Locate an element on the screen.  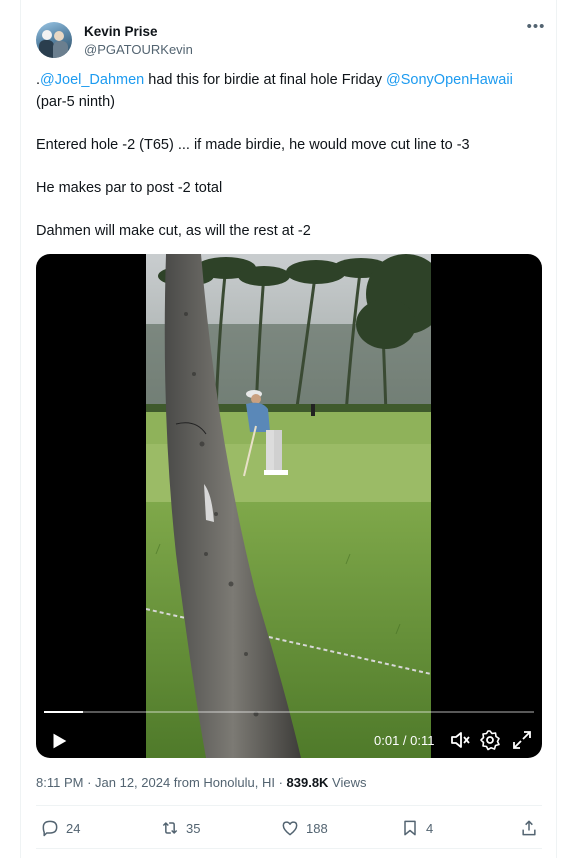
author-handle: @PGATOURKevin is located at coordinates (138, 49).